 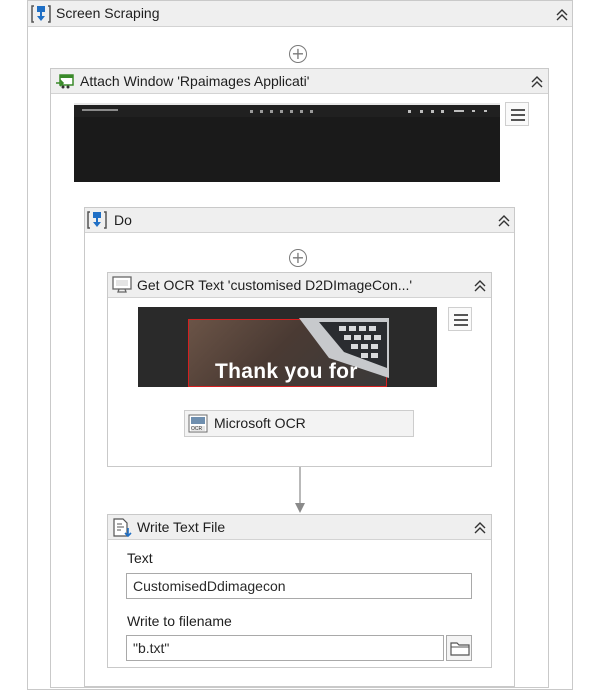 What do you see at coordinates (179, 621) in the screenshot?
I see `filename-field-label: Write to filename` at bounding box center [179, 621].